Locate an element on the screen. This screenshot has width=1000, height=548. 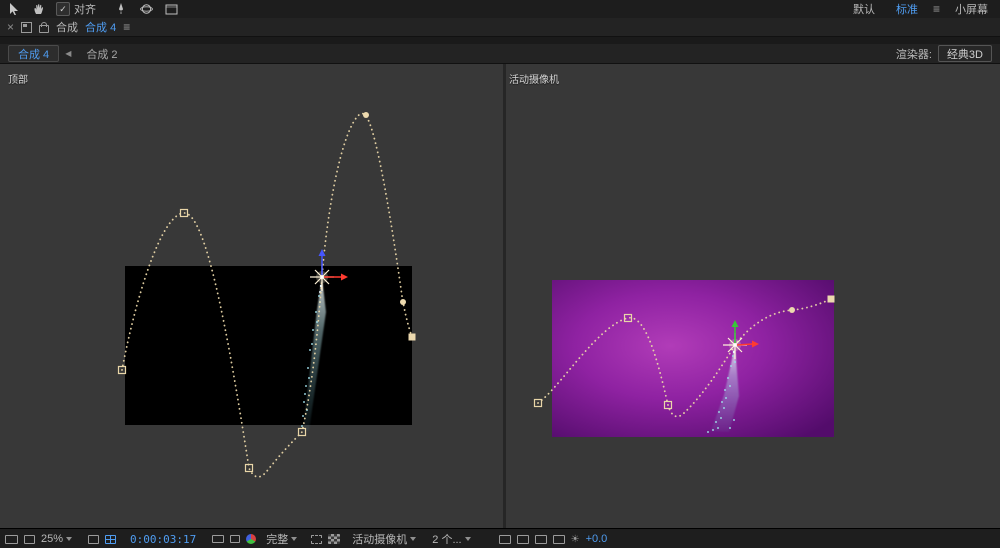
pixel-aspect-icon is located at coordinates (504, 539).